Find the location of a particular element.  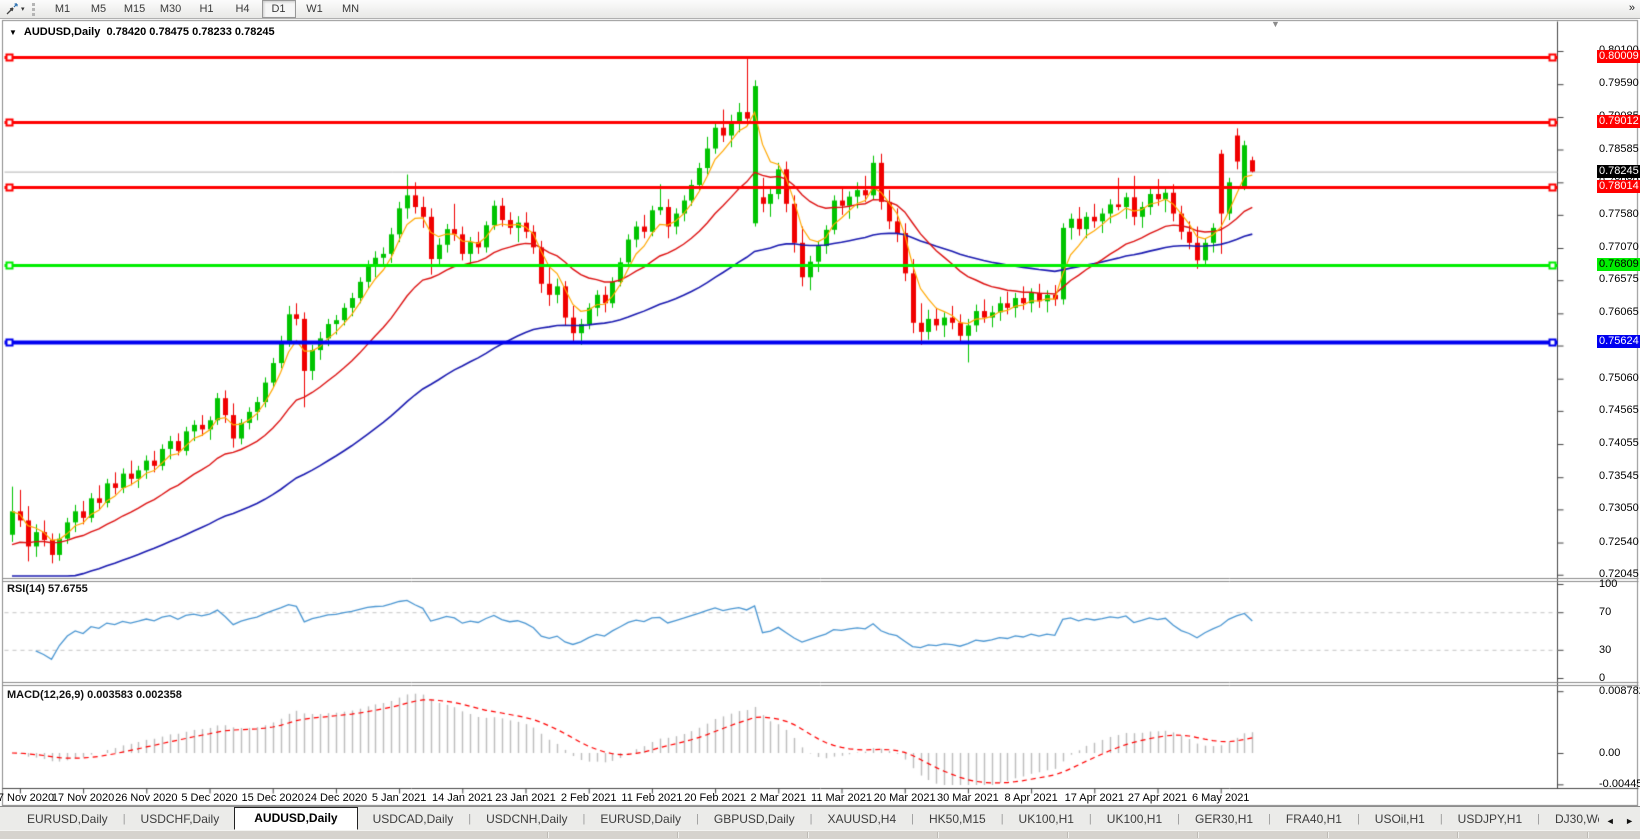

date-axis-label: 14 Jan 2021 is located at coordinates (462, 798).